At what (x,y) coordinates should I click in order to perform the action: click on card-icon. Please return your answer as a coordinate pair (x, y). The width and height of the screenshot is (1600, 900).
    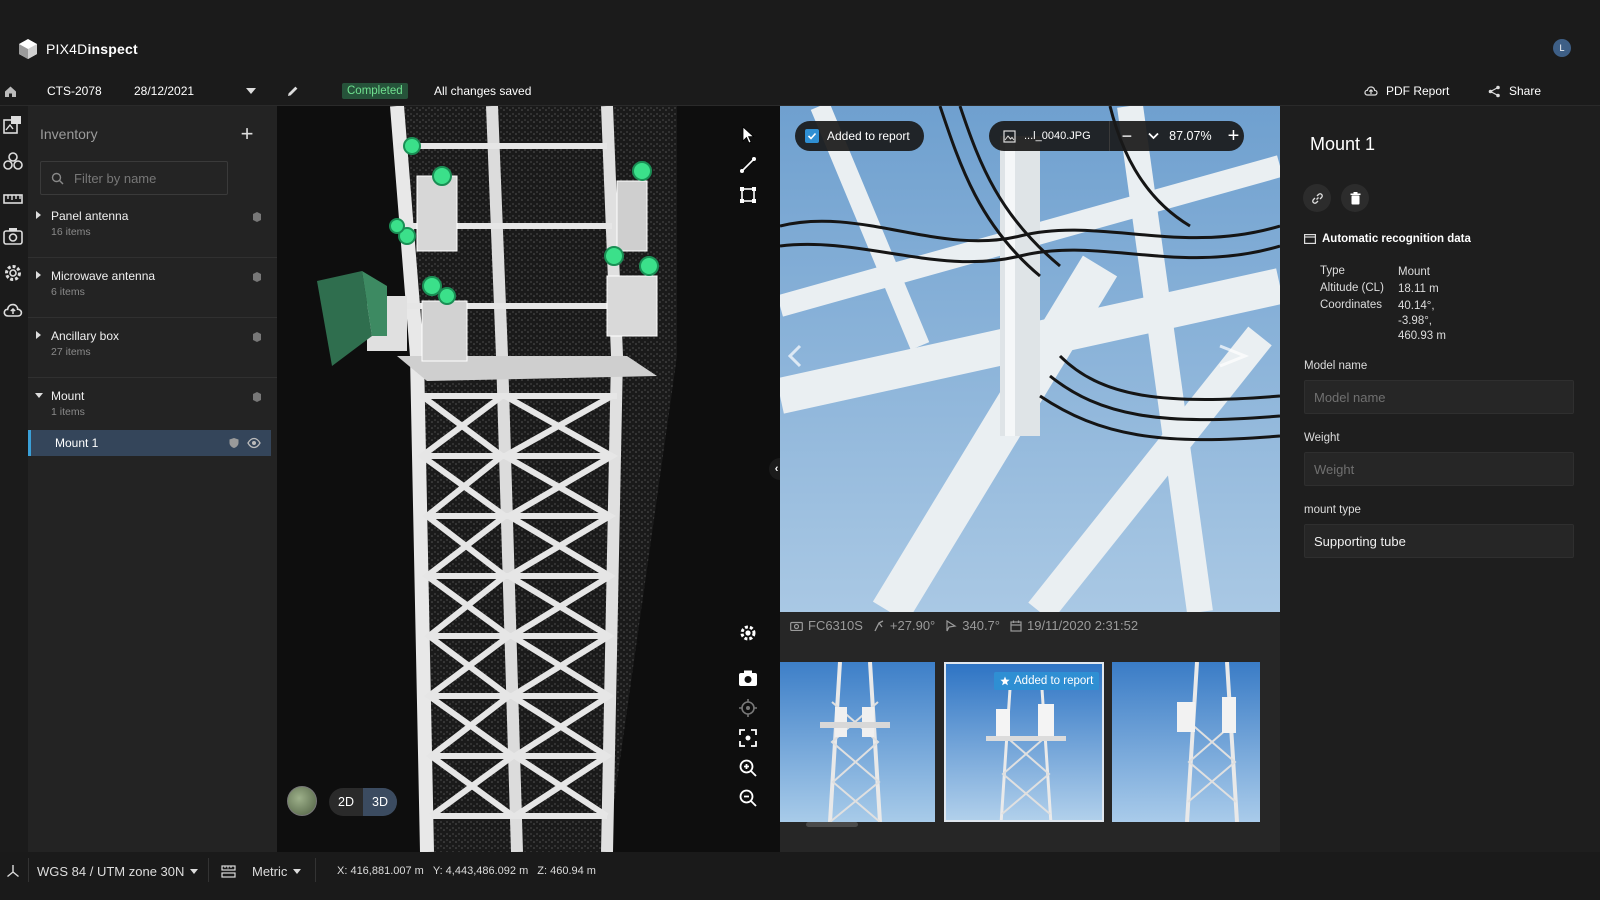
    Looking at the image, I should click on (1310, 239).